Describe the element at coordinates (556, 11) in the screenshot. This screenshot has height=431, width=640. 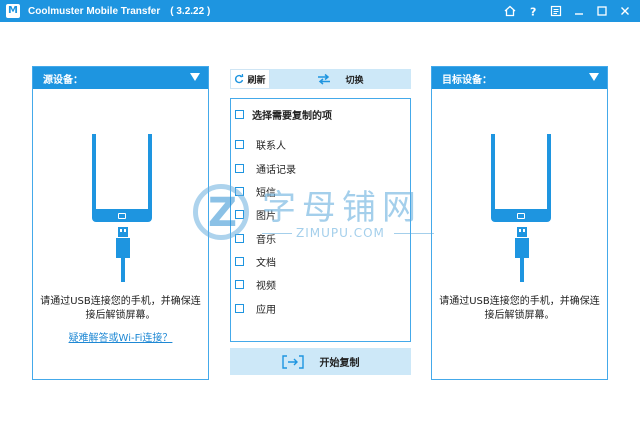
I see `feedback-icon` at that location.